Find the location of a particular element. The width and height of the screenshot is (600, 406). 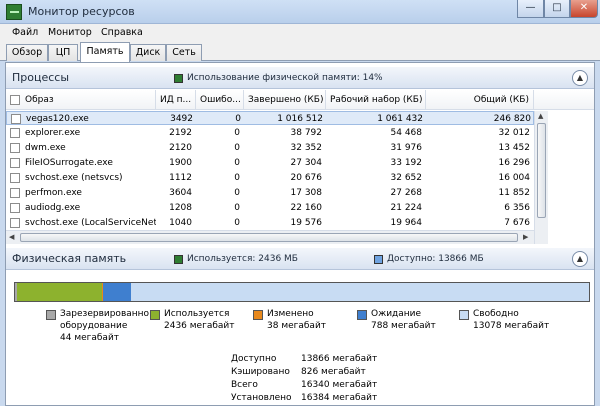

menu-file: Файл is located at coordinates (25, 32).